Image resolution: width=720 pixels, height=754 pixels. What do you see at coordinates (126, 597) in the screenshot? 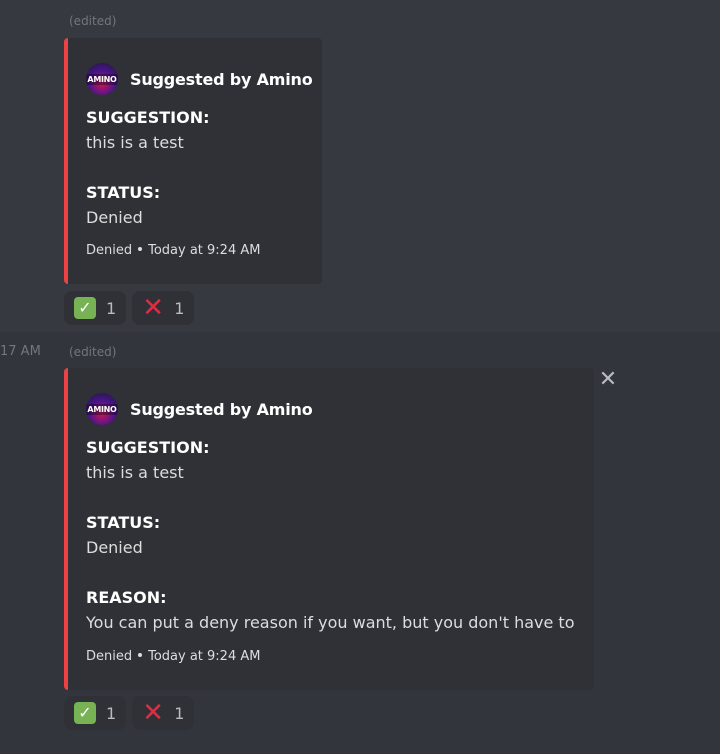
I see `field-name: REASON:` at bounding box center [126, 597].